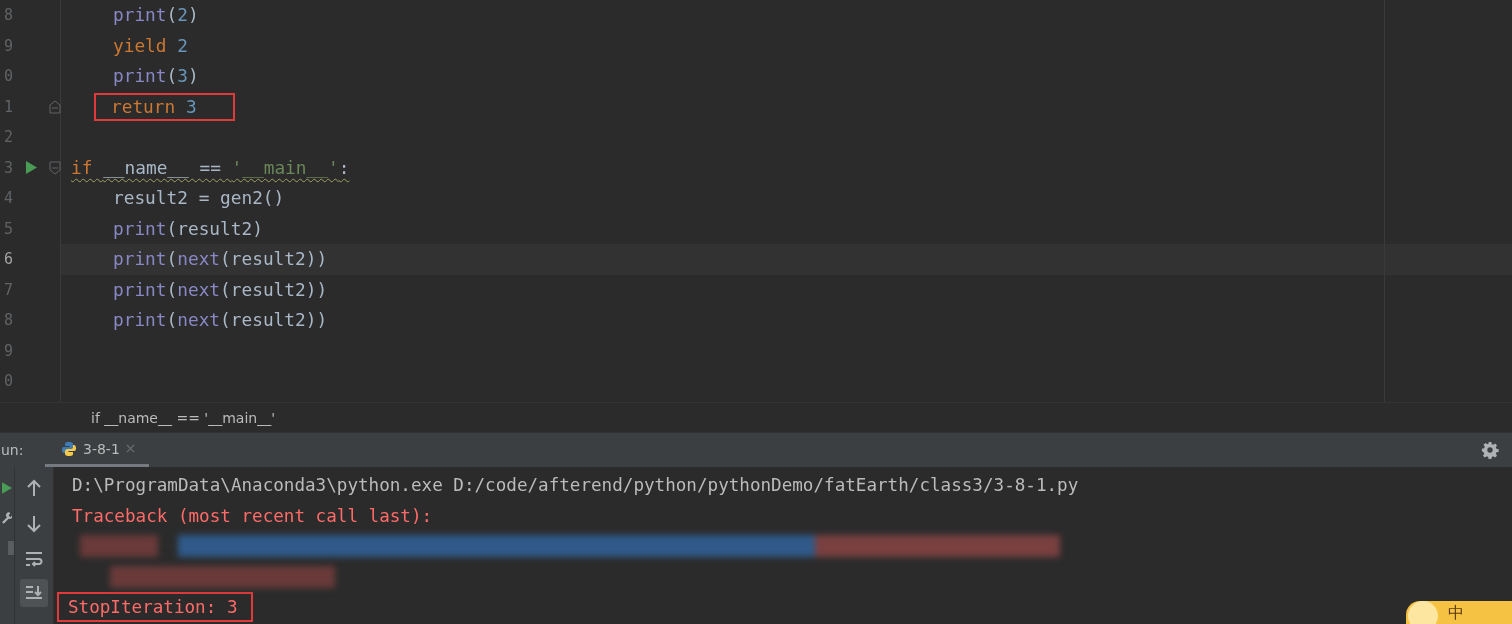 The image size is (1512, 624). What do you see at coordinates (188, 228) in the screenshot?
I see `code-line: print(result2)` at bounding box center [188, 228].